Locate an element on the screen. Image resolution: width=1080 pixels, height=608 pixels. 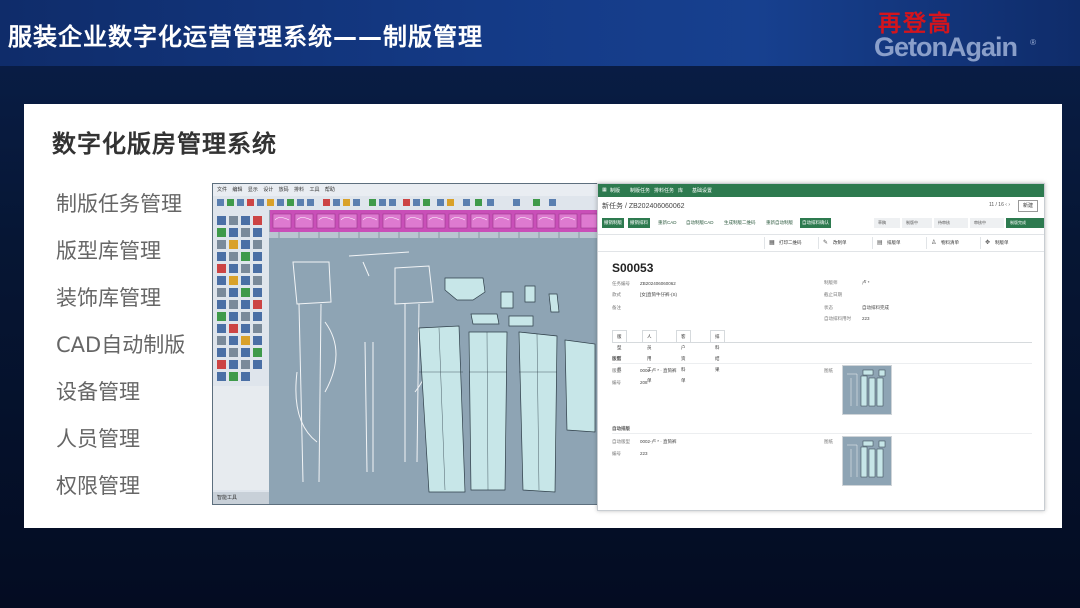
topbar-item: 制版 is located at coordinates (615, 190).